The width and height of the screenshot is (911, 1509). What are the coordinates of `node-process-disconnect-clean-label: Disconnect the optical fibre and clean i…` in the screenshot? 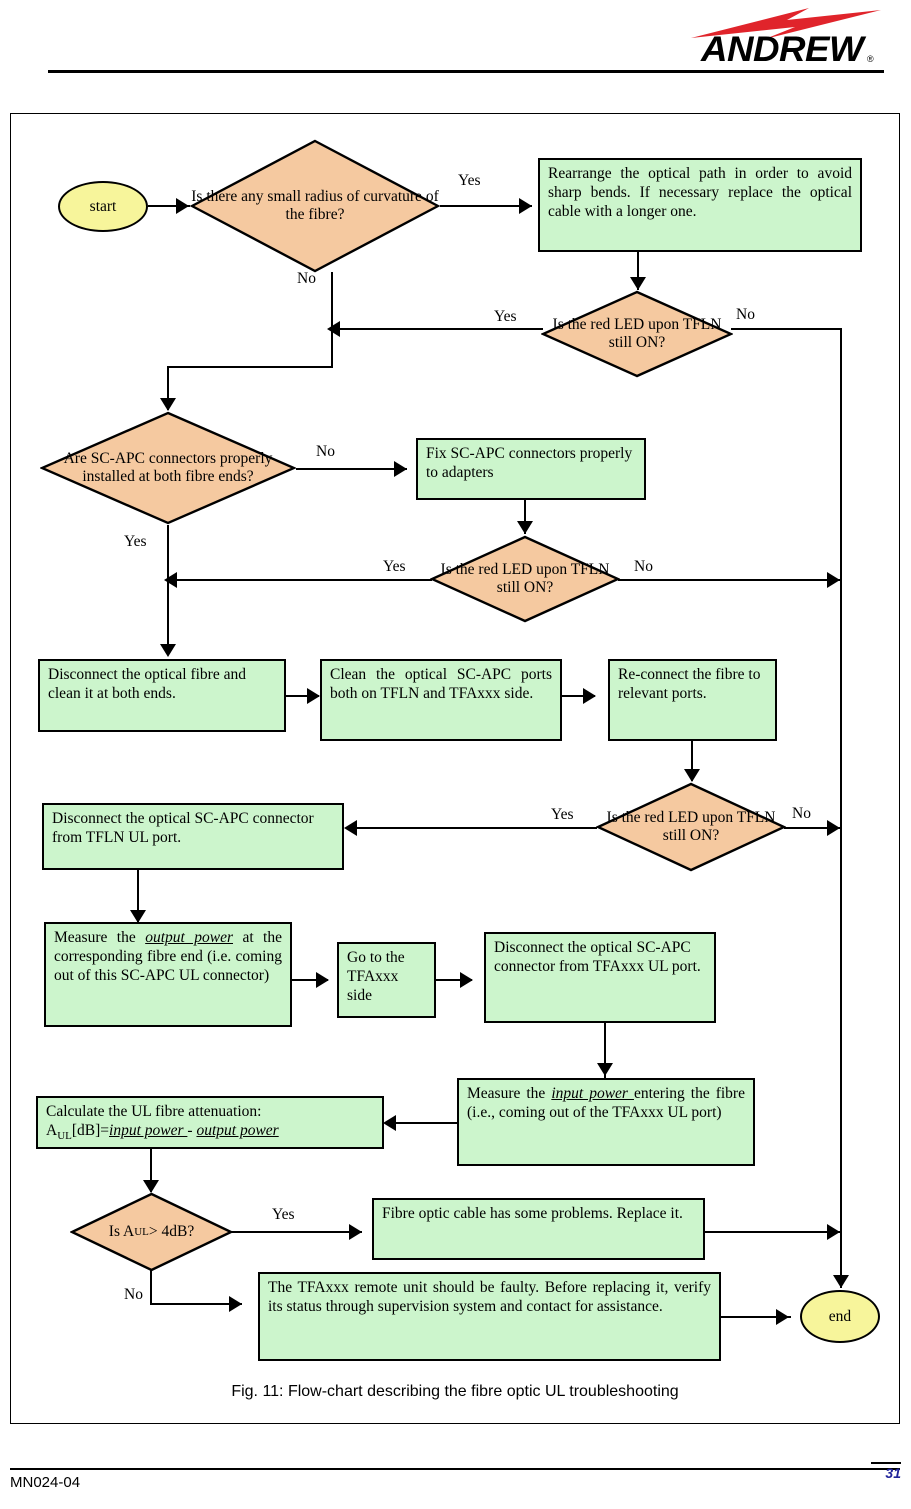 It's located at (147, 684).